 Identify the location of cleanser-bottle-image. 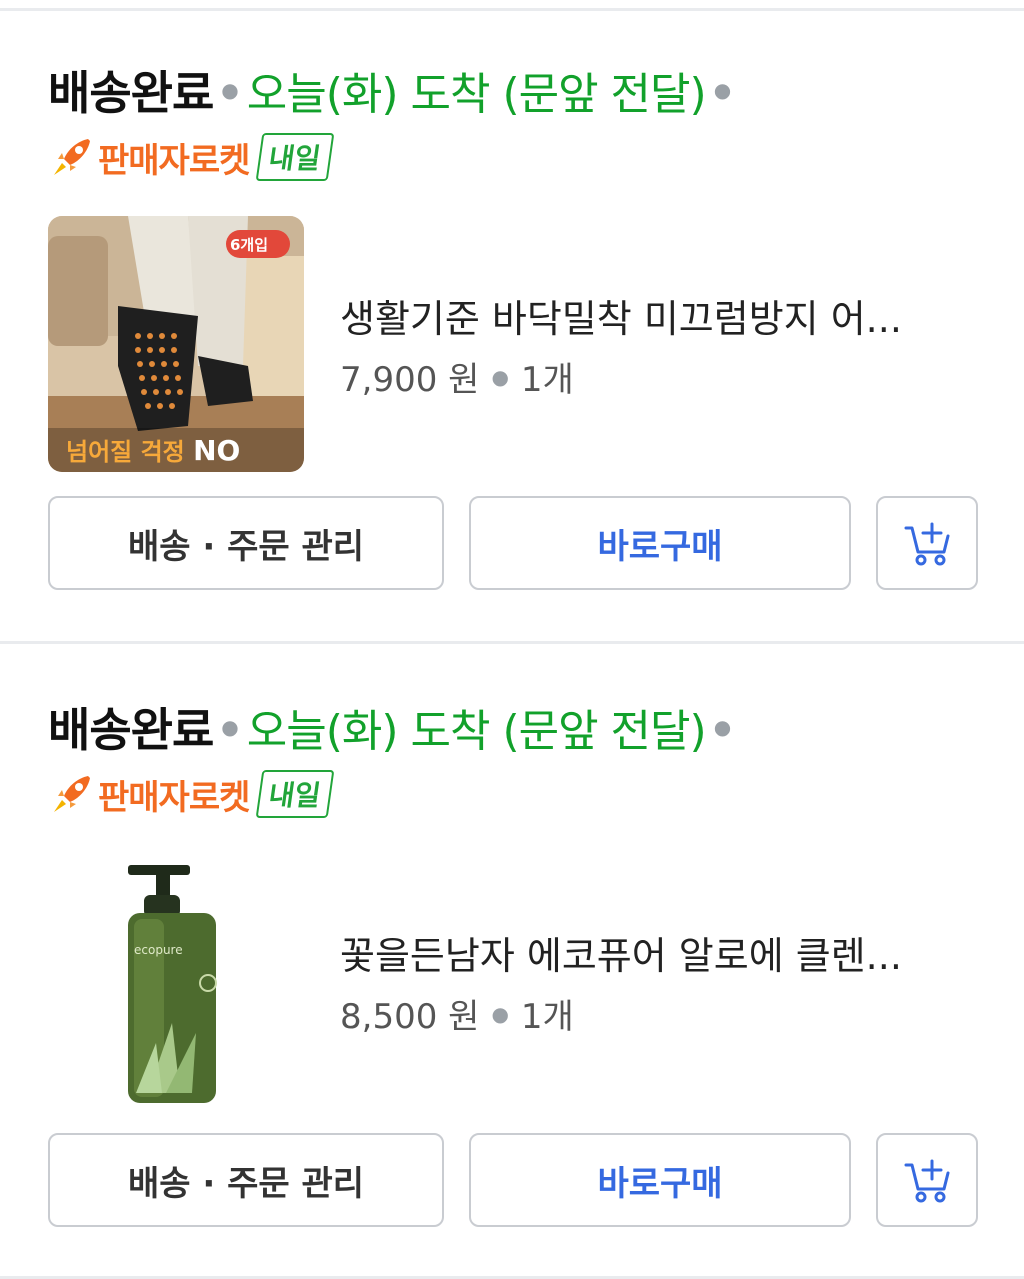
(176, 981).